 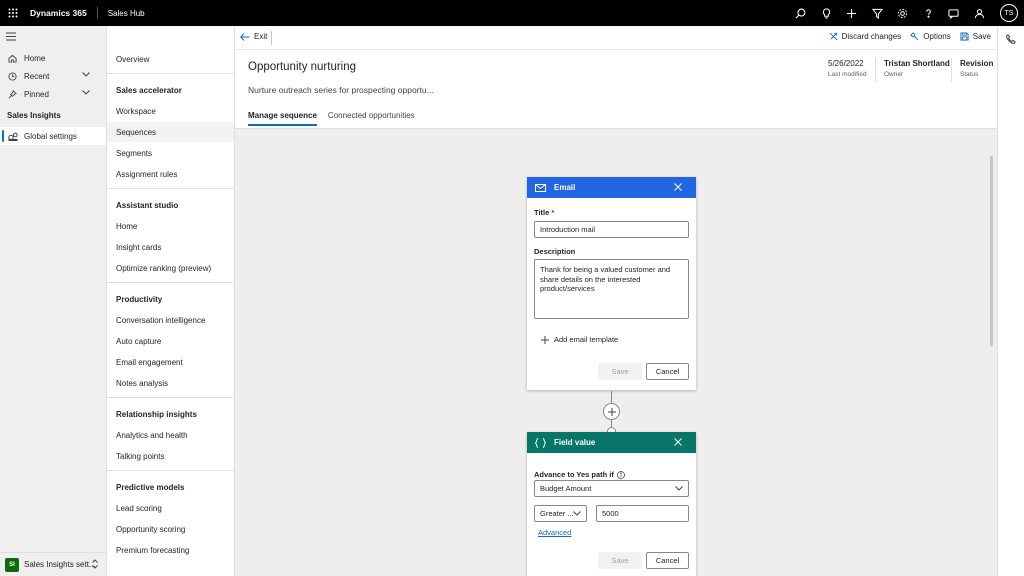 I want to click on subnav-item-lead-scoring: Lead scoring, so click(x=170, y=508).